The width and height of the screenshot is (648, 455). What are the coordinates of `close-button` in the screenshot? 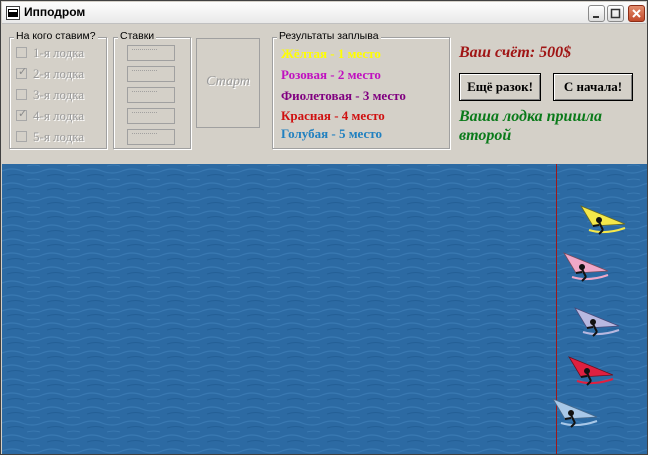 It's located at (636, 13).